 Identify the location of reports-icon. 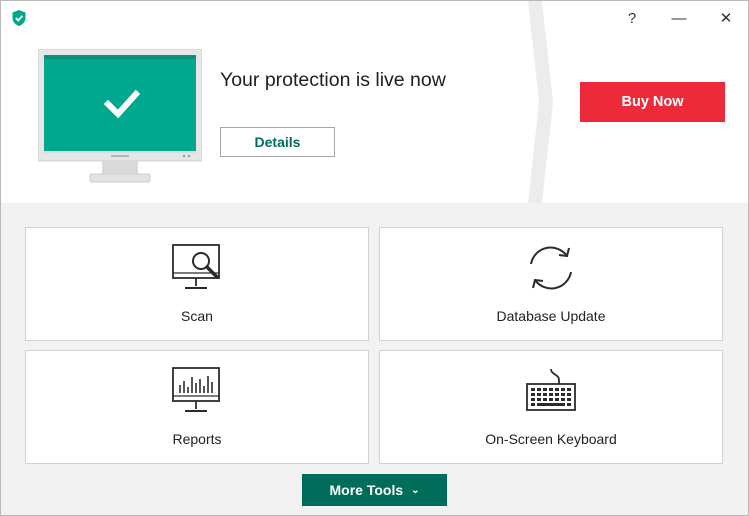
(196, 389).